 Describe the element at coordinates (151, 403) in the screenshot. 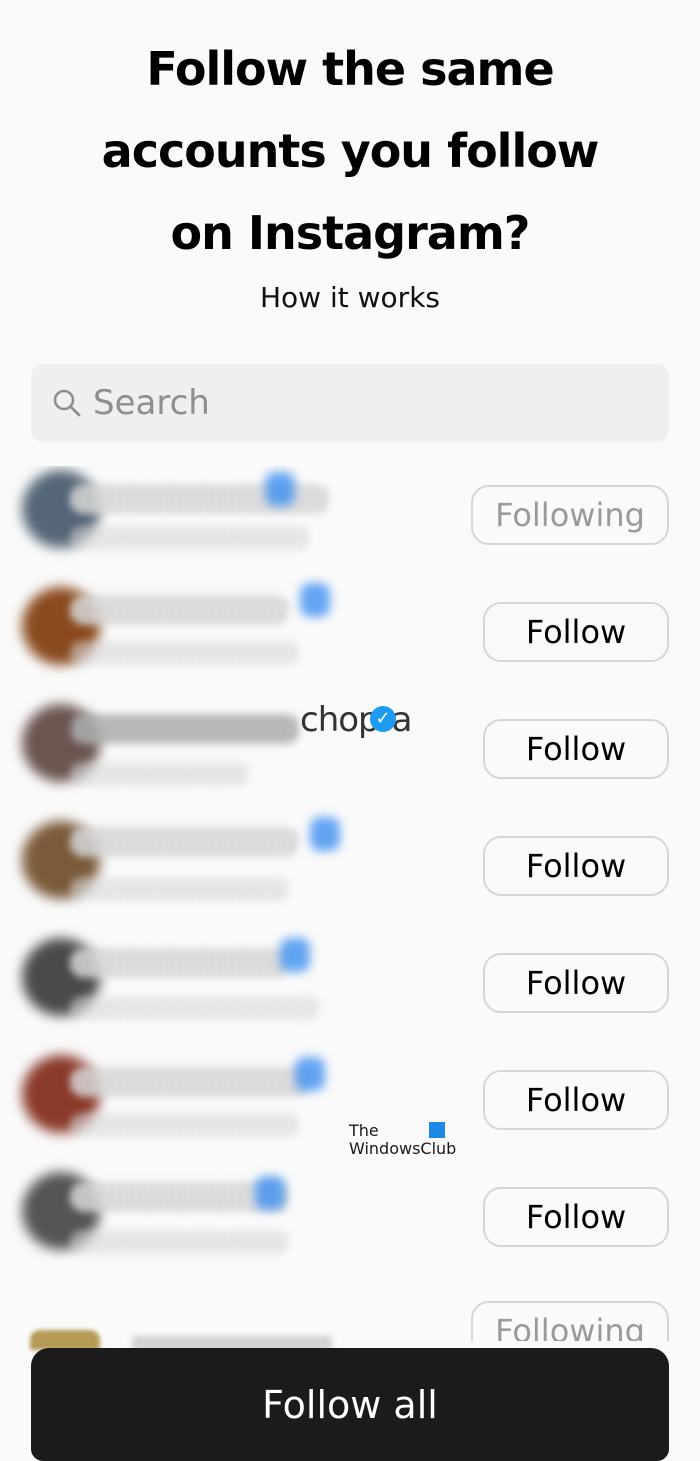

I see `search-placeholder: Search` at that location.